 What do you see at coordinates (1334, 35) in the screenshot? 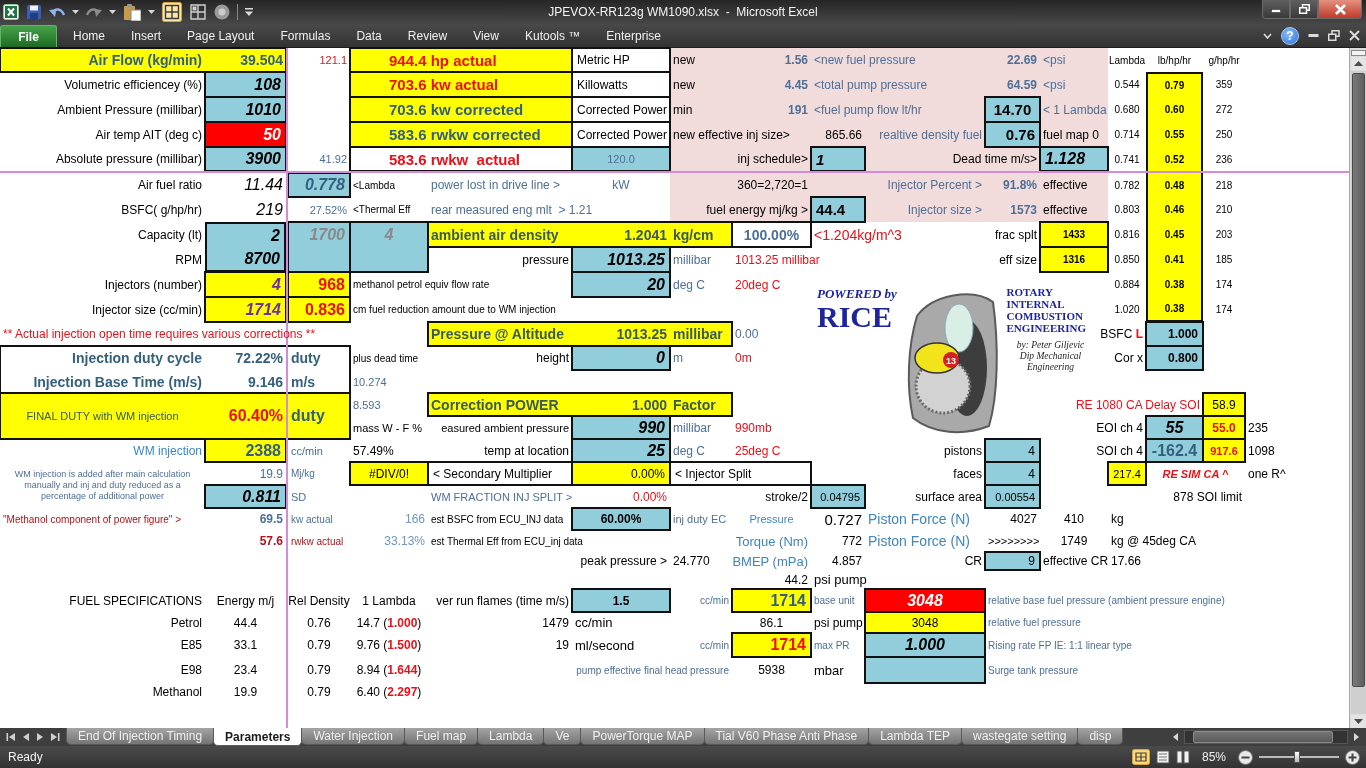
I see `restore-icon` at bounding box center [1334, 35].